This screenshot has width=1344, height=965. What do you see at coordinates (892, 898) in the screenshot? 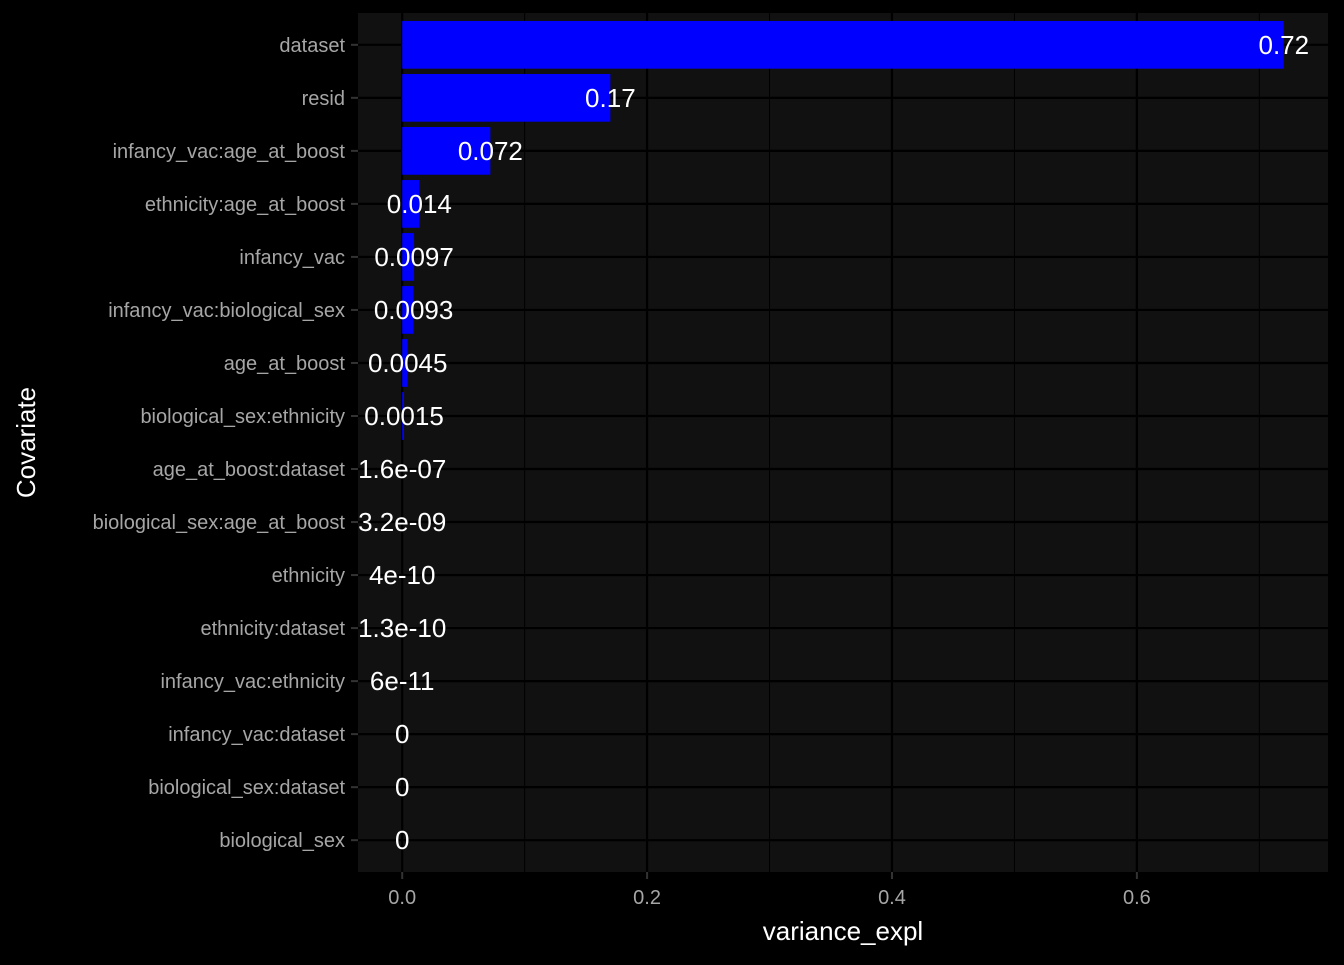
I see `x-tick-label: 0.4` at bounding box center [892, 898].